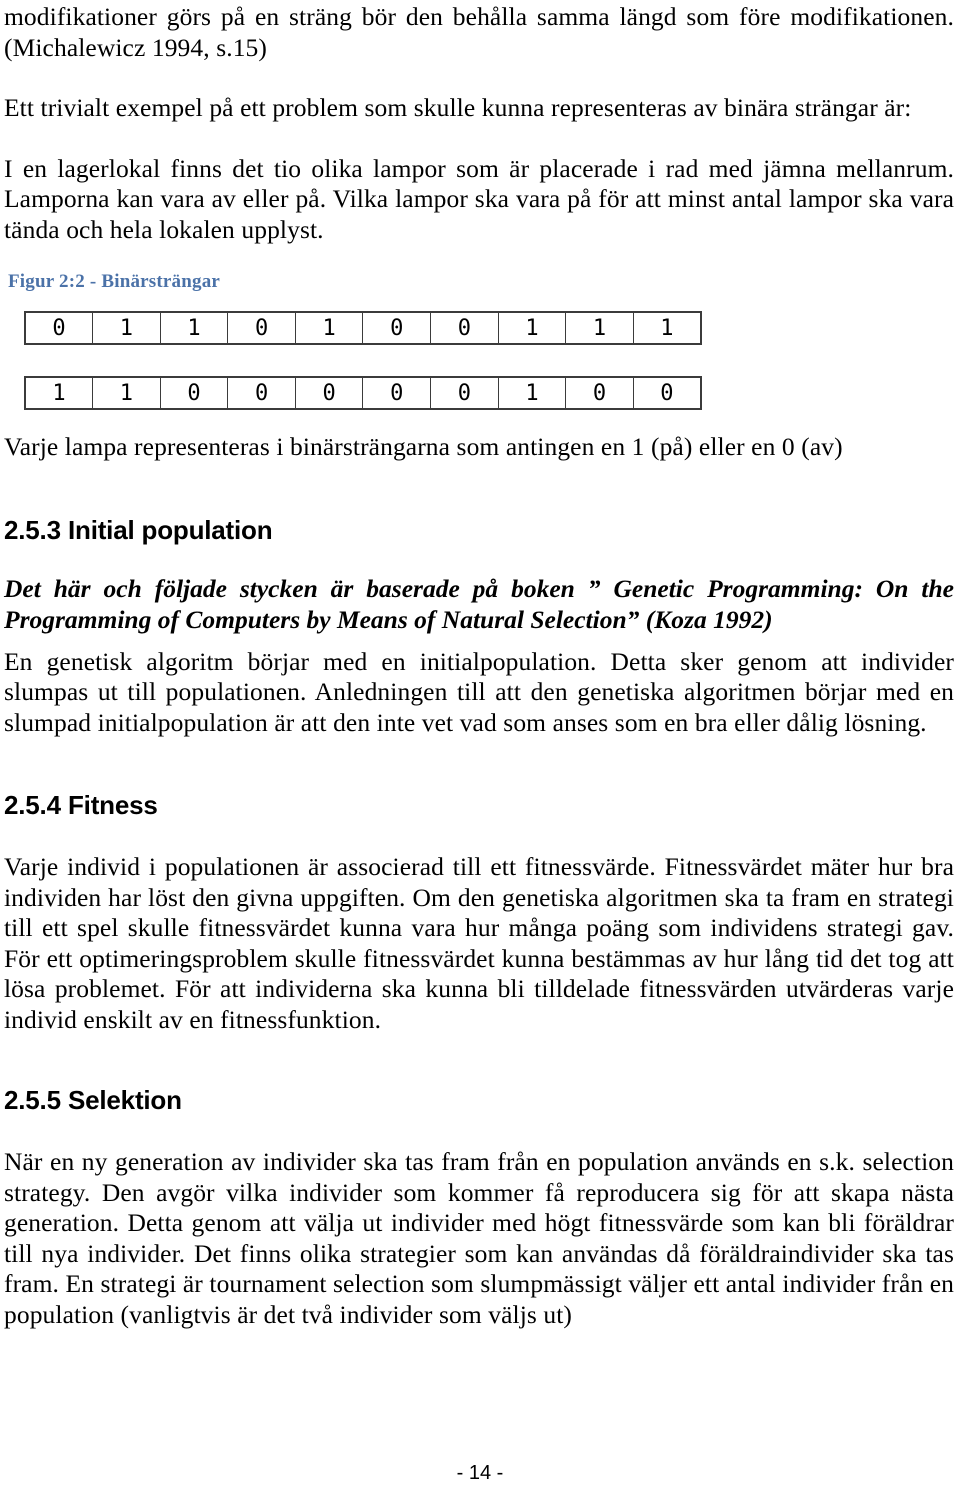  What do you see at coordinates (479, 530) in the screenshot?
I see `heading-2-5-3: 2.5.3 Initial population` at bounding box center [479, 530].